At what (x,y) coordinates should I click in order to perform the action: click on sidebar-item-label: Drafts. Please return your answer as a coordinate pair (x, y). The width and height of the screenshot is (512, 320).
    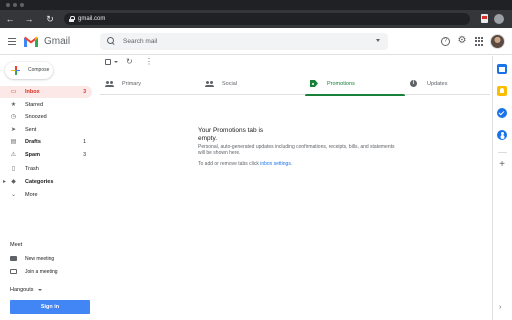
    Looking at the image, I should click on (33, 142).